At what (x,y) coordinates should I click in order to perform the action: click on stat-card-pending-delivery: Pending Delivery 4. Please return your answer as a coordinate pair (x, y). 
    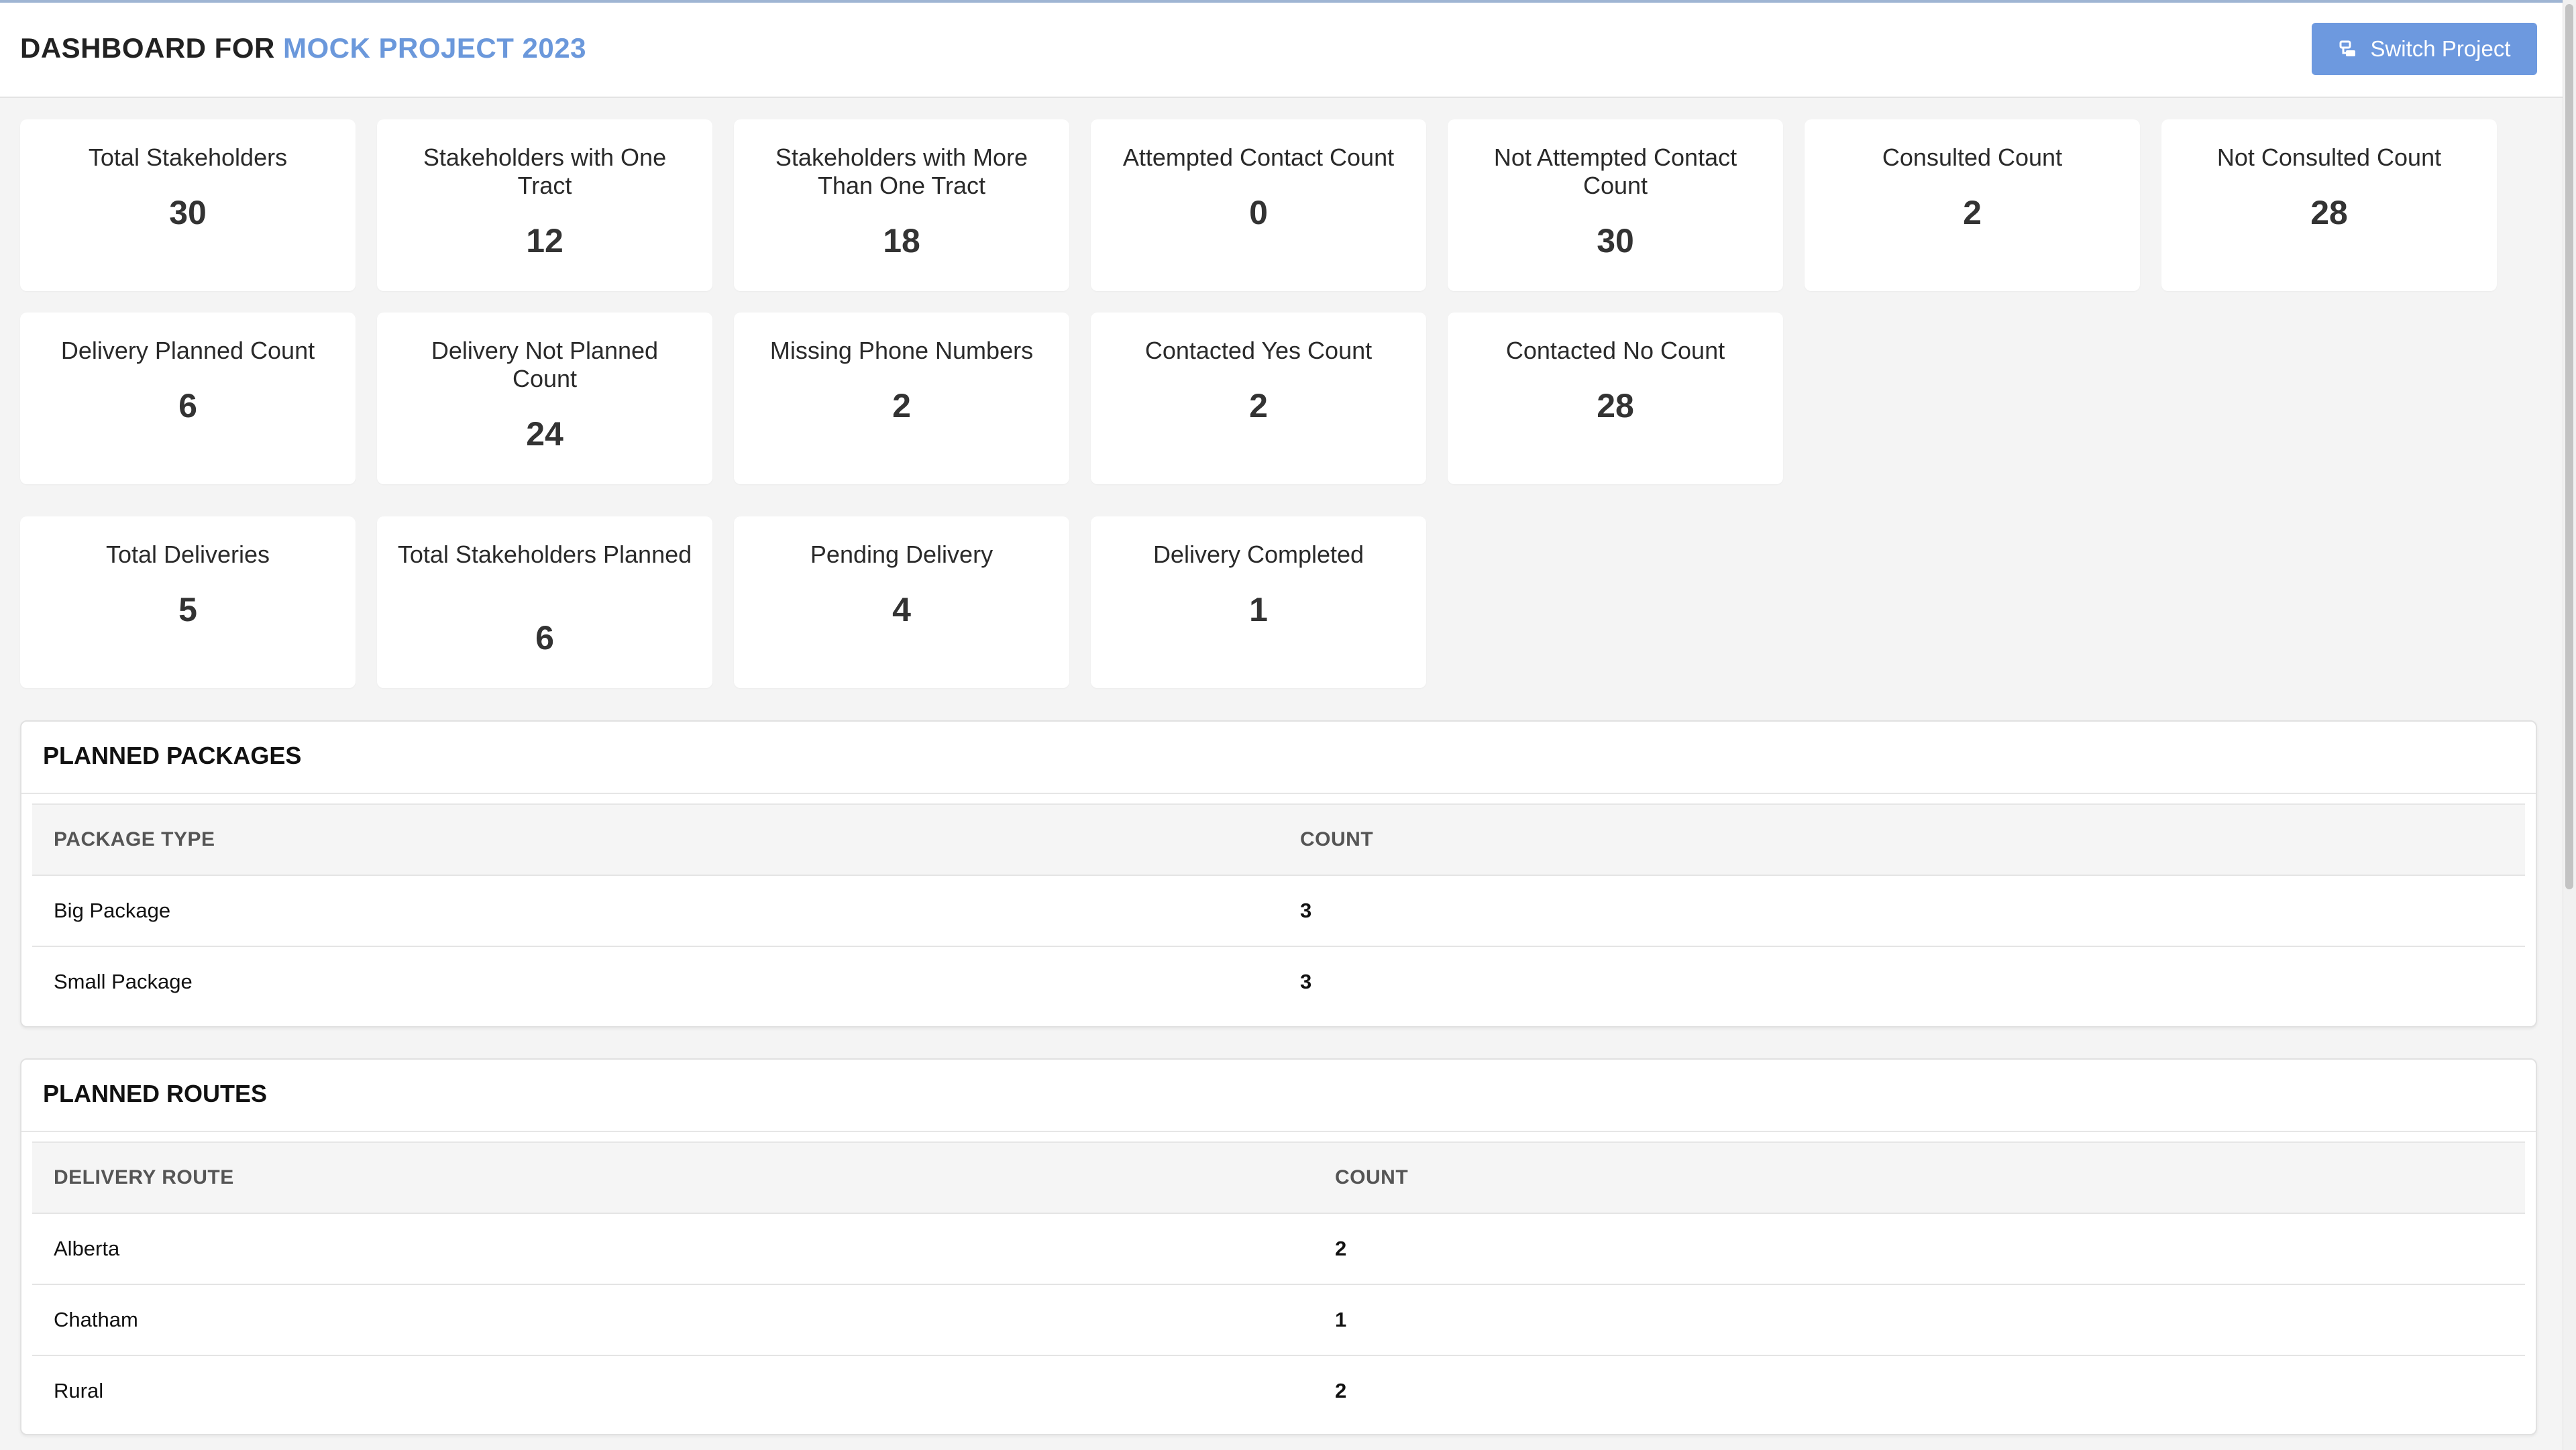
    Looking at the image, I should click on (901, 602).